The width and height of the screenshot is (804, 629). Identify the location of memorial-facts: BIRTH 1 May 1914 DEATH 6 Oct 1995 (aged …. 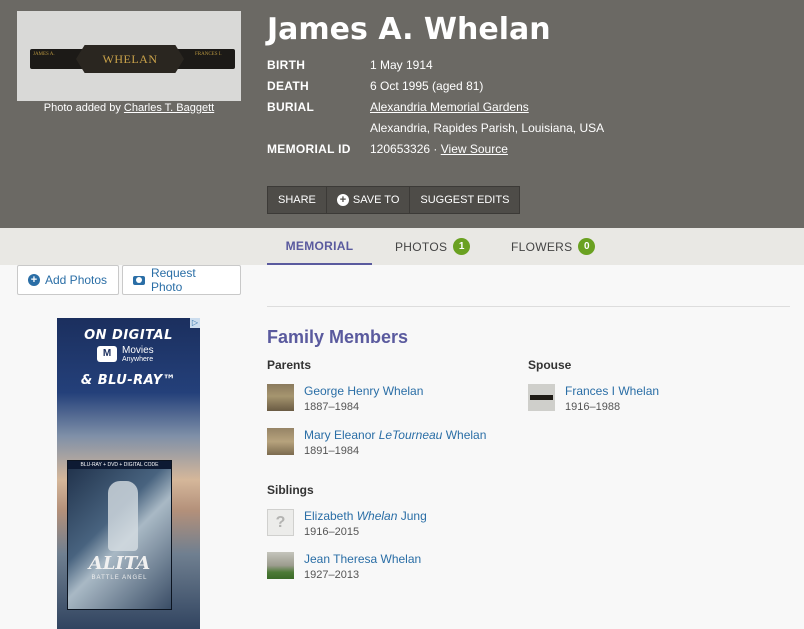
(435, 110).